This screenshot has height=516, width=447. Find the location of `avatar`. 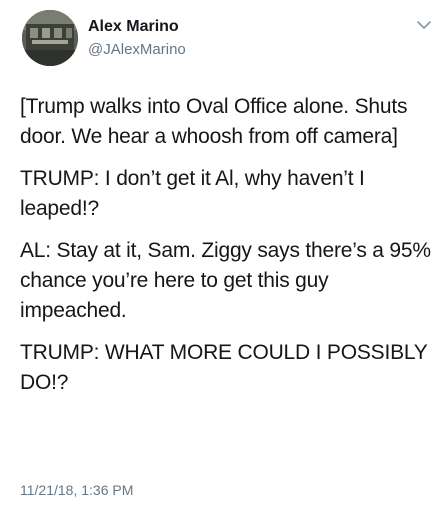

avatar is located at coordinates (50, 38).